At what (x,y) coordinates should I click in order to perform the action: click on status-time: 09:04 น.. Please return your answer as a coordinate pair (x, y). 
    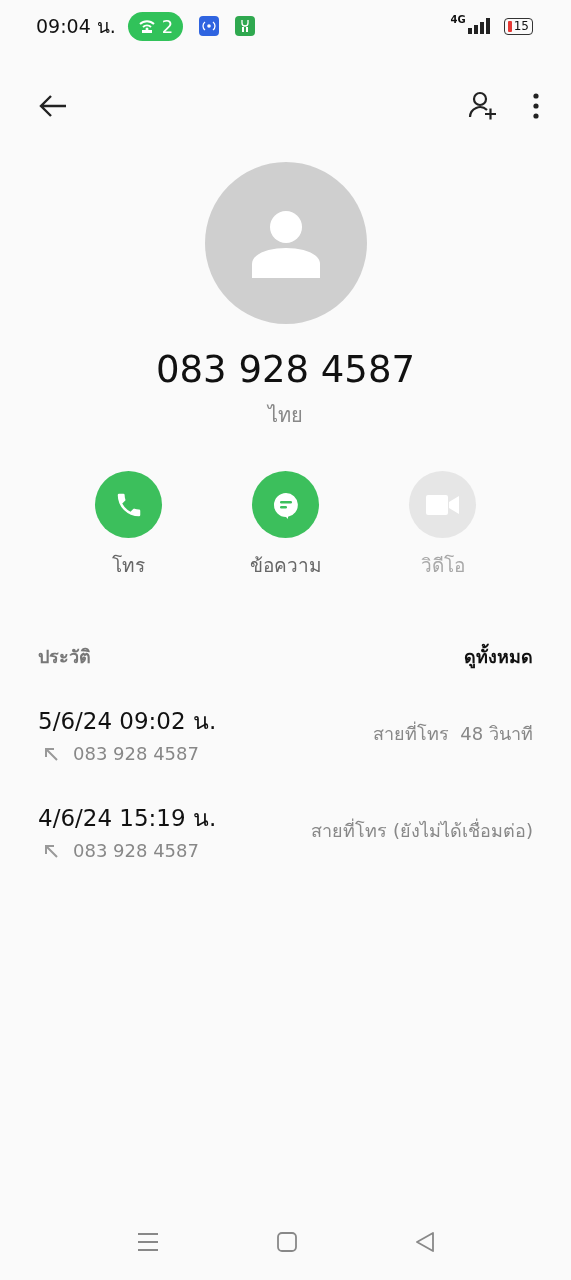
    Looking at the image, I should click on (76, 26).